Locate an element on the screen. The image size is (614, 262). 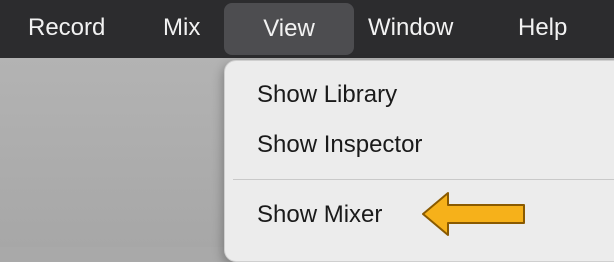
menu-mix: Mix is located at coordinates (181, 28).